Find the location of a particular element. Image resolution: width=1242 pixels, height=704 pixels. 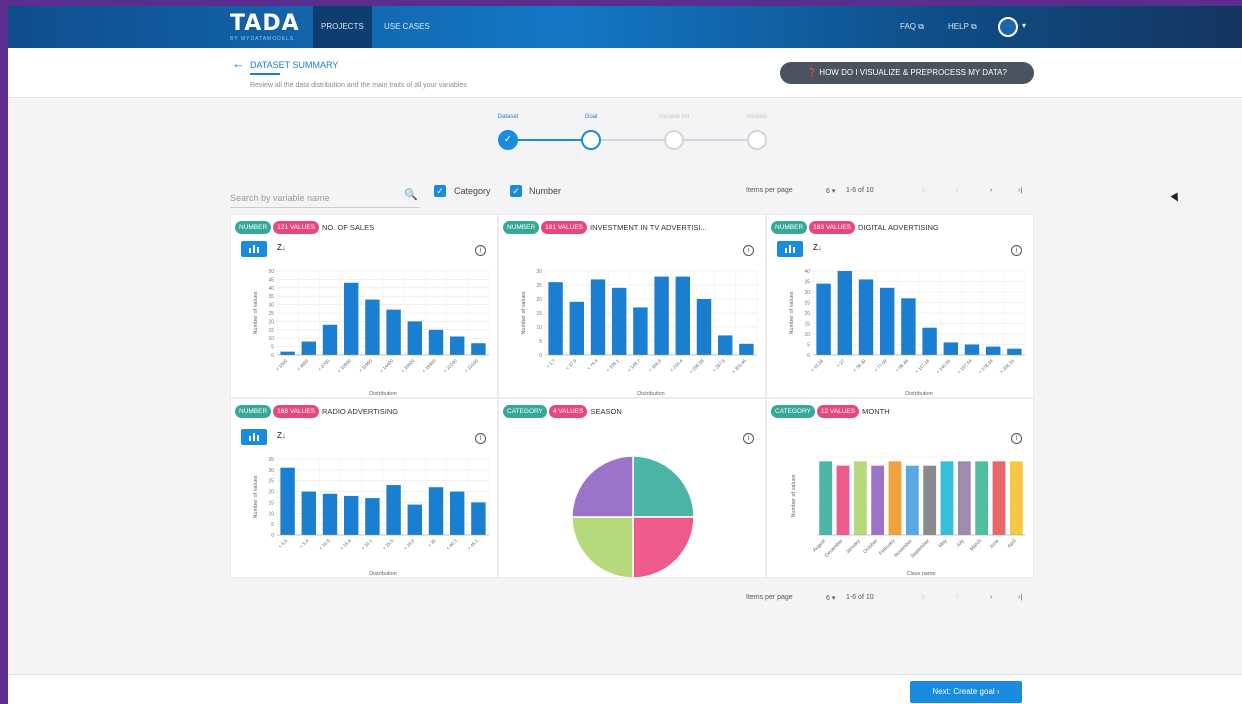

tab-use-cases: USE CASES is located at coordinates (407, 27).